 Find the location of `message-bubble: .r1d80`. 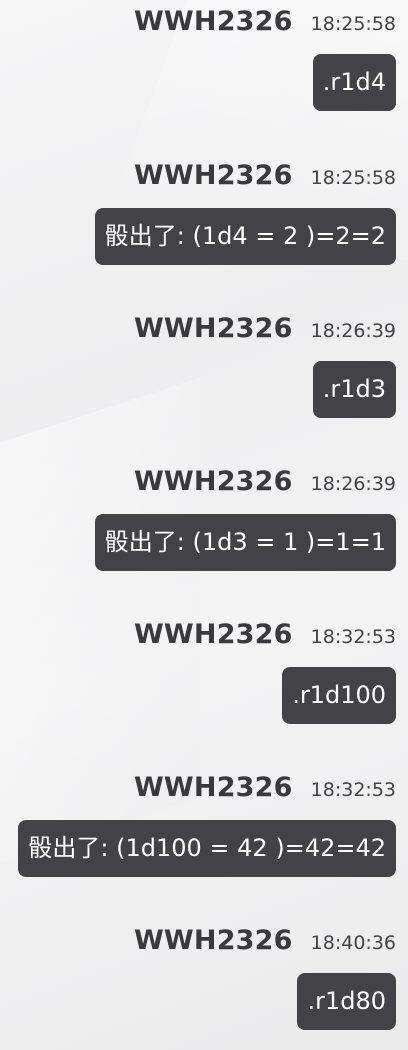

message-bubble: .r1d80 is located at coordinates (346, 1001).